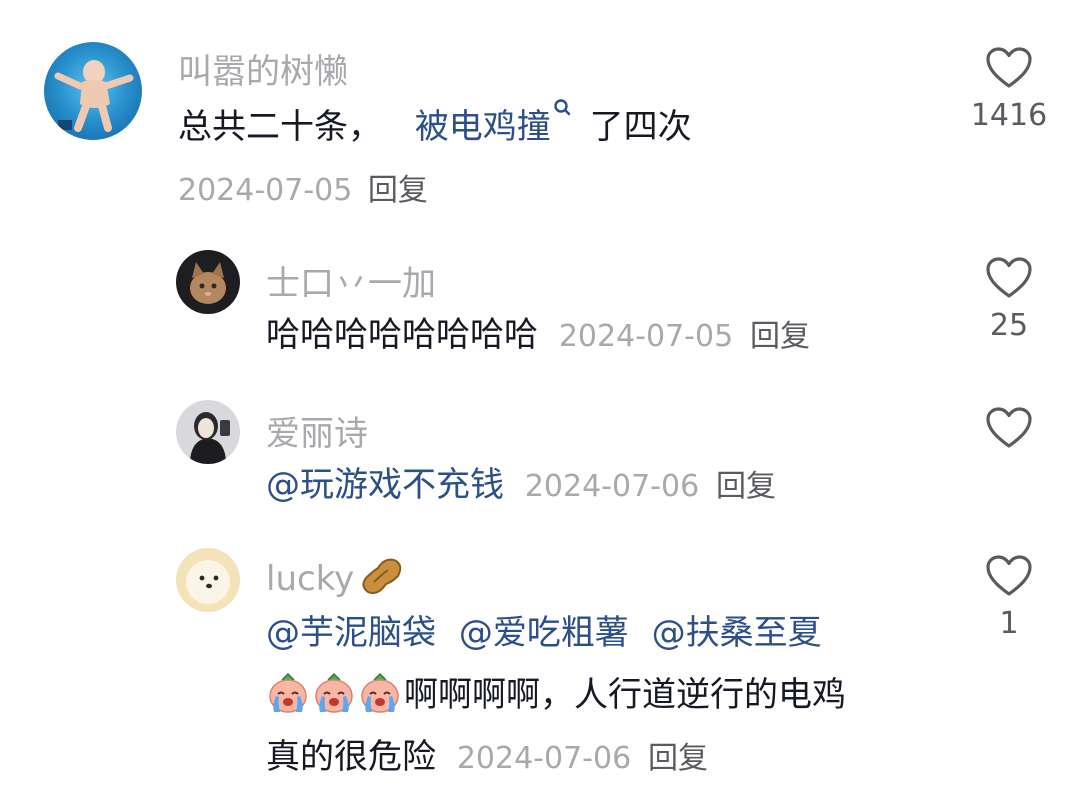 The width and height of the screenshot is (1080, 801). I want to click on peanut-emoji, so click(382, 576).